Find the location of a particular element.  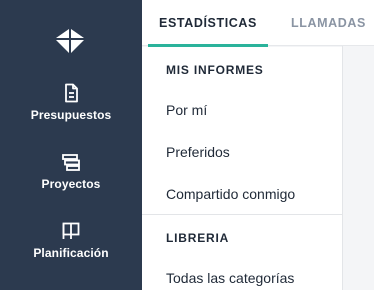

menu-item-por-mi: Por mí is located at coordinates (186, 110).